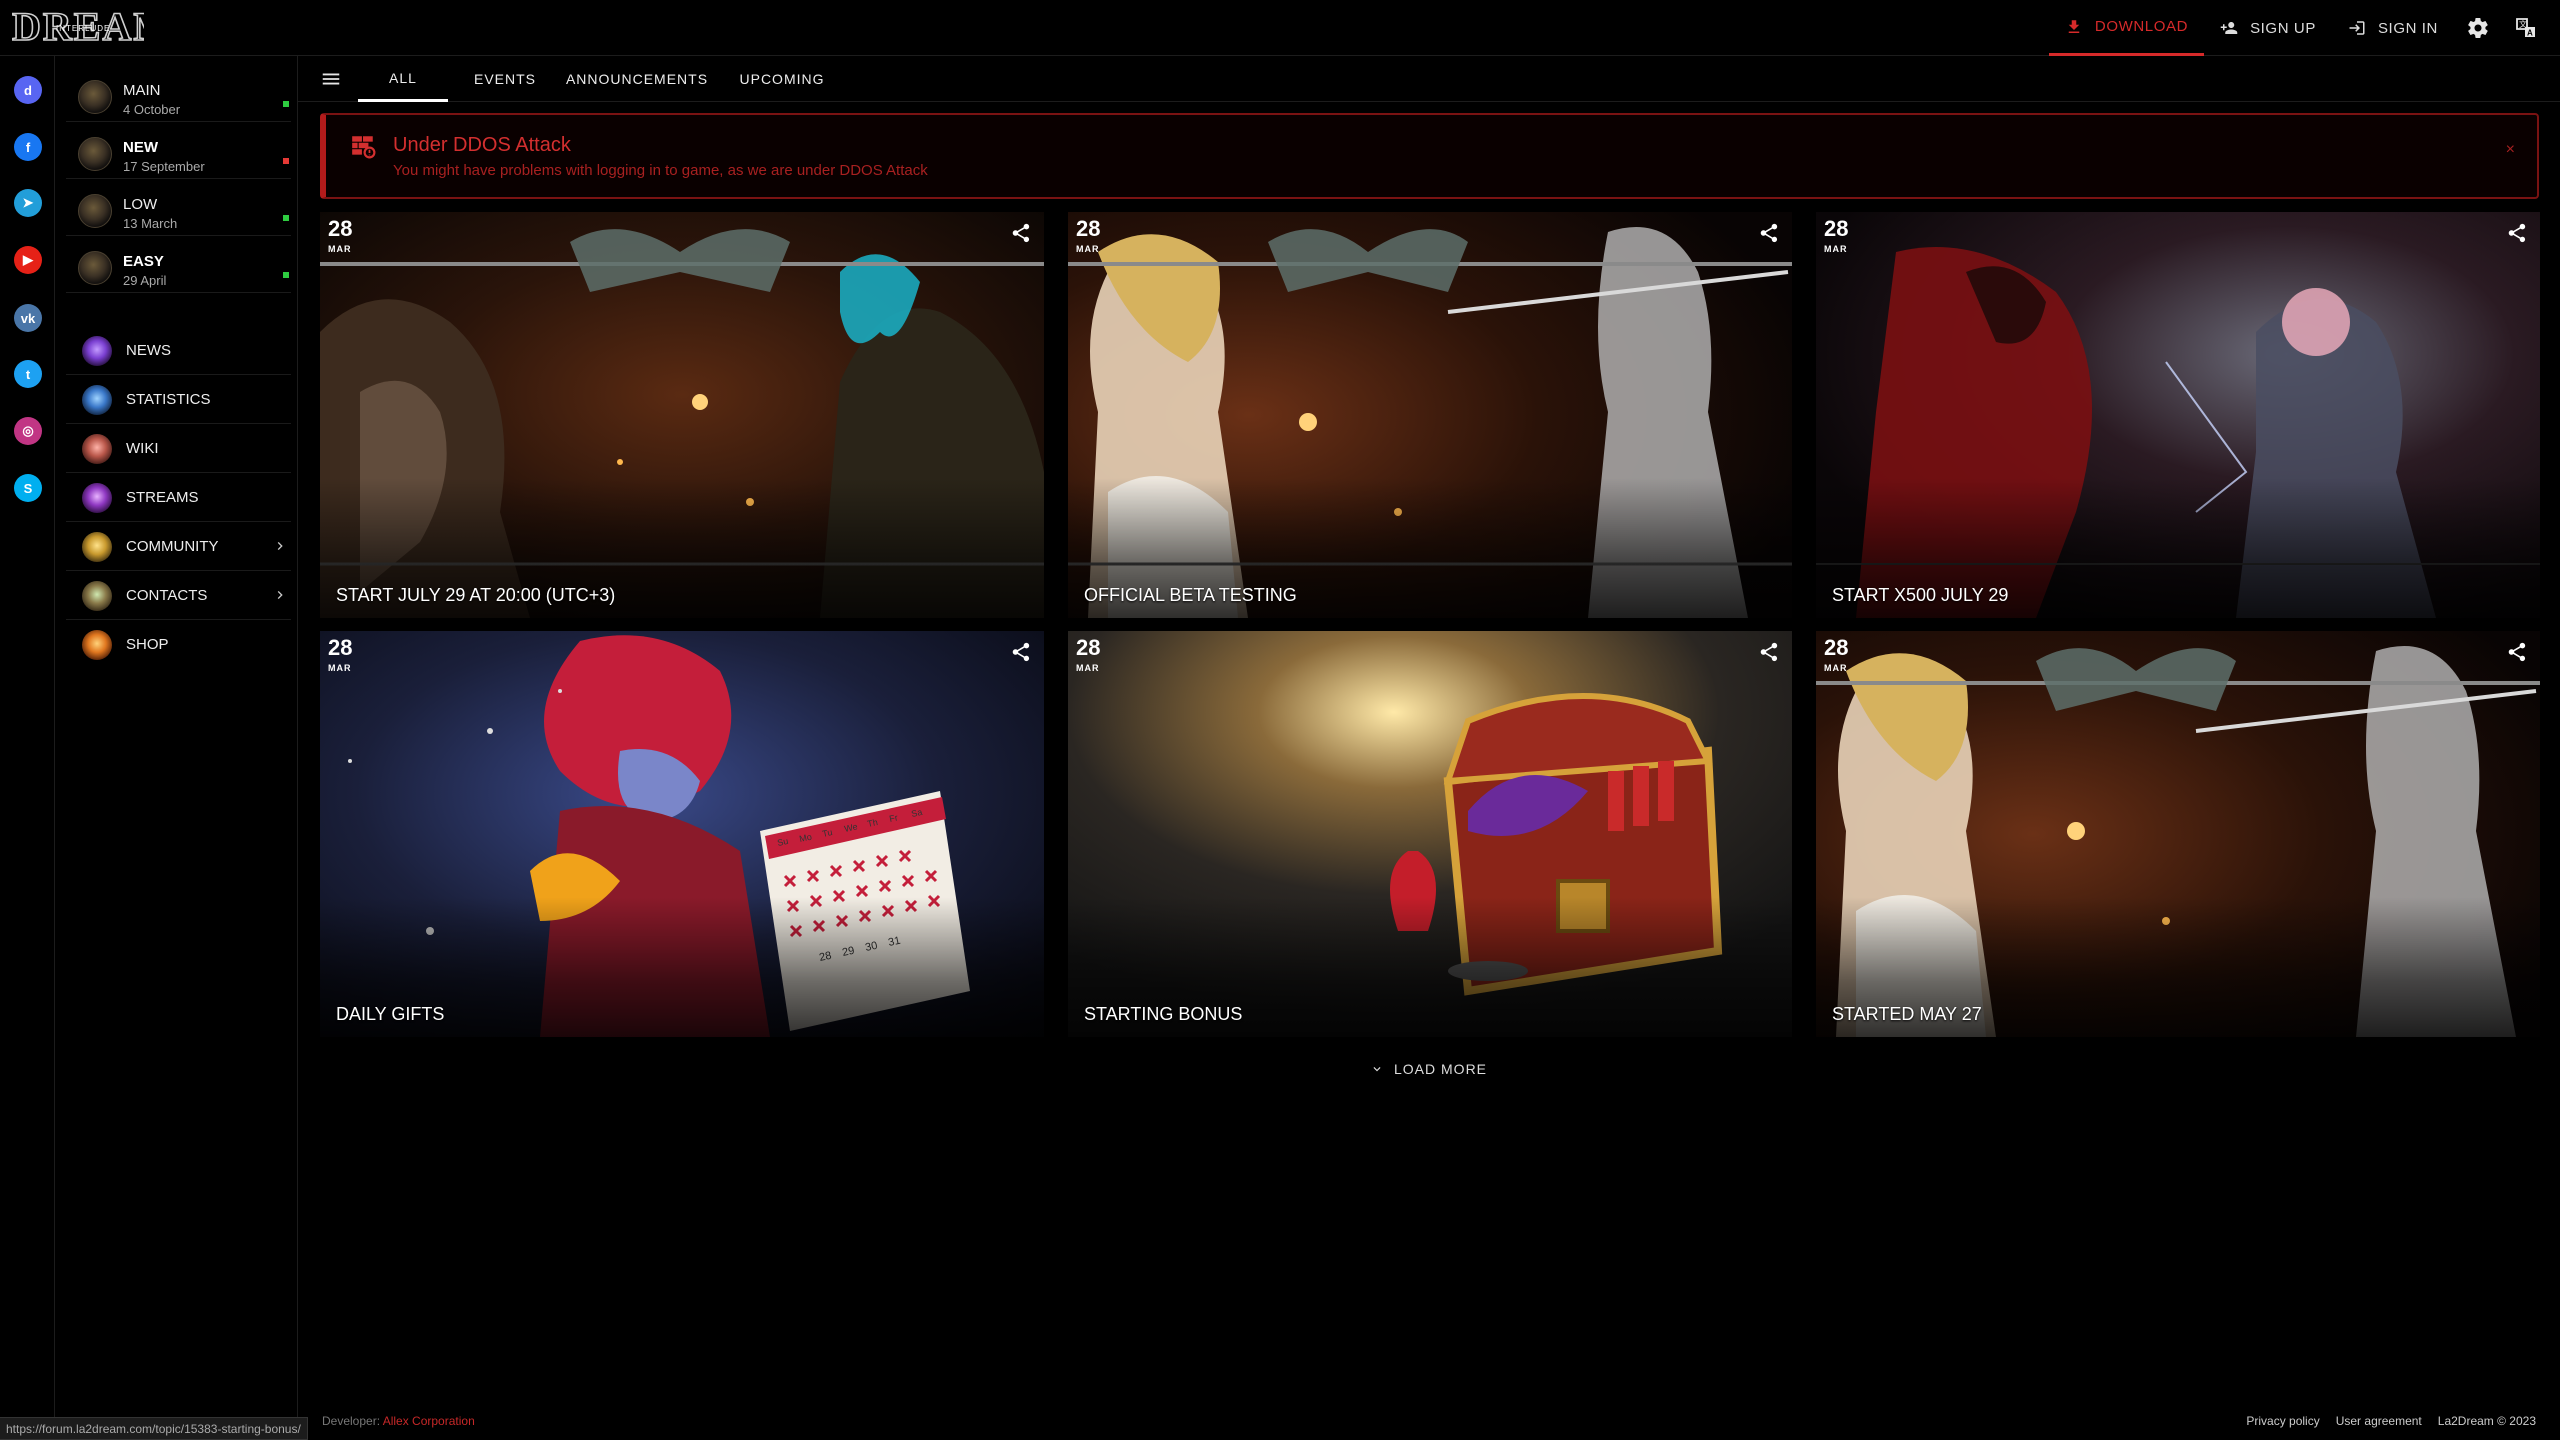 This screenshot has width=2560, height=1440. I want to click on server-item-easy: EASY 29 April, so click(178, 265).